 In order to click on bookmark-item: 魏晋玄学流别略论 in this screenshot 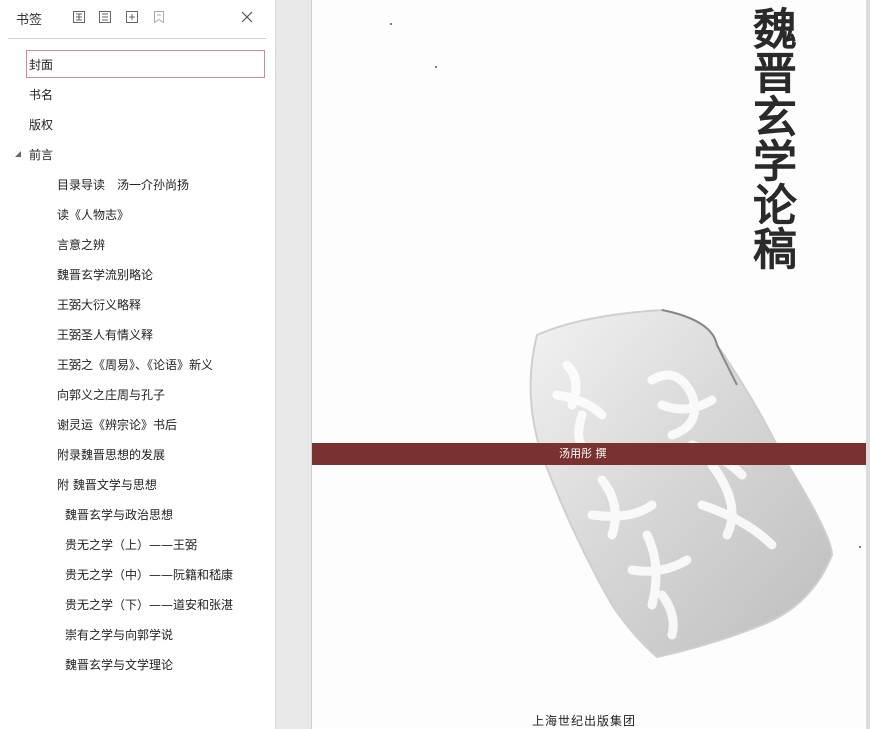, I will do `click(138, 275)`.